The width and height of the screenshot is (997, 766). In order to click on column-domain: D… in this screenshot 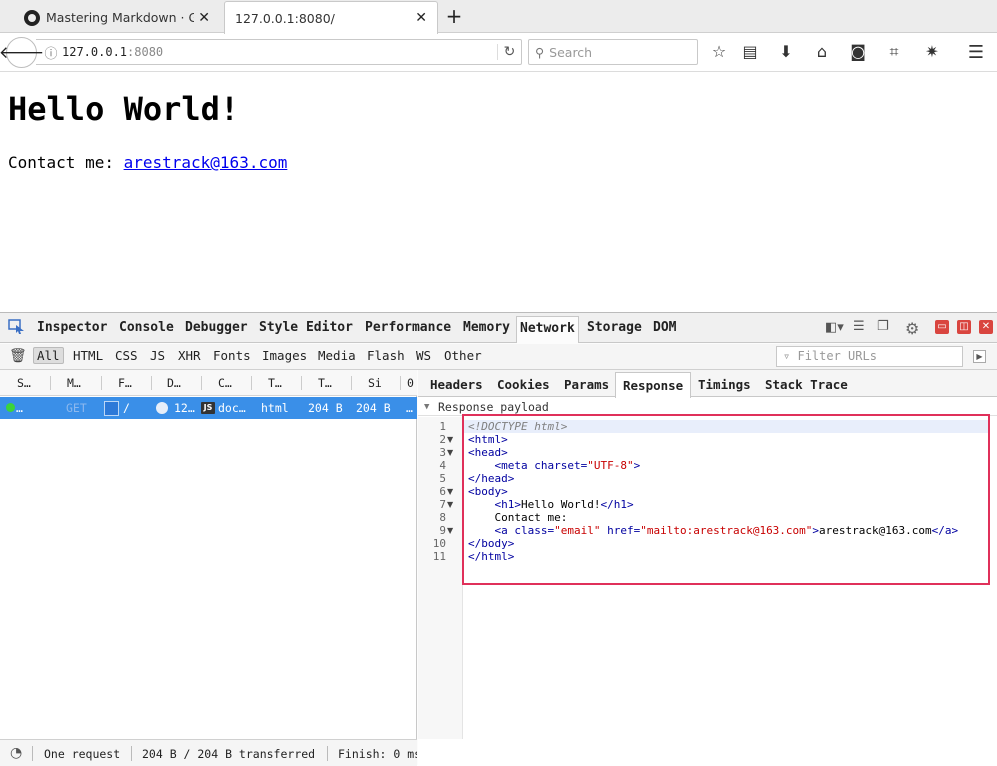, I will do `click(174, 383)`.